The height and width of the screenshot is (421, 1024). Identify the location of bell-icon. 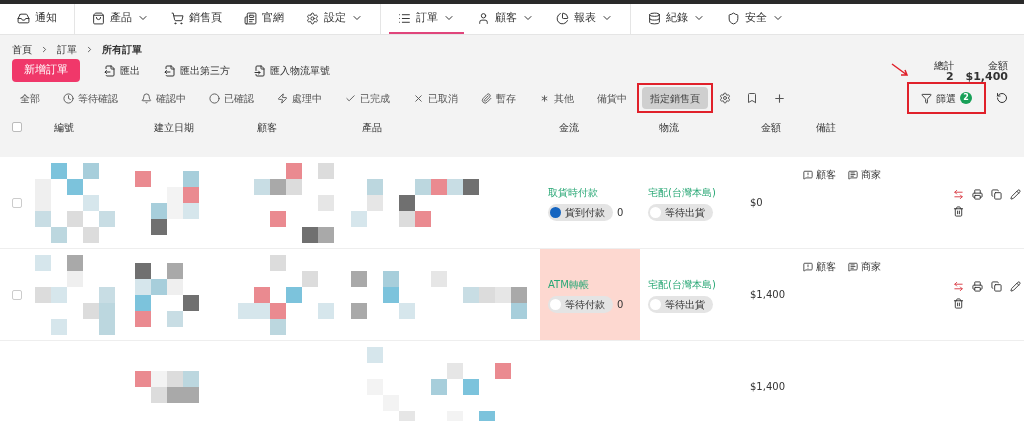
(146, 98).